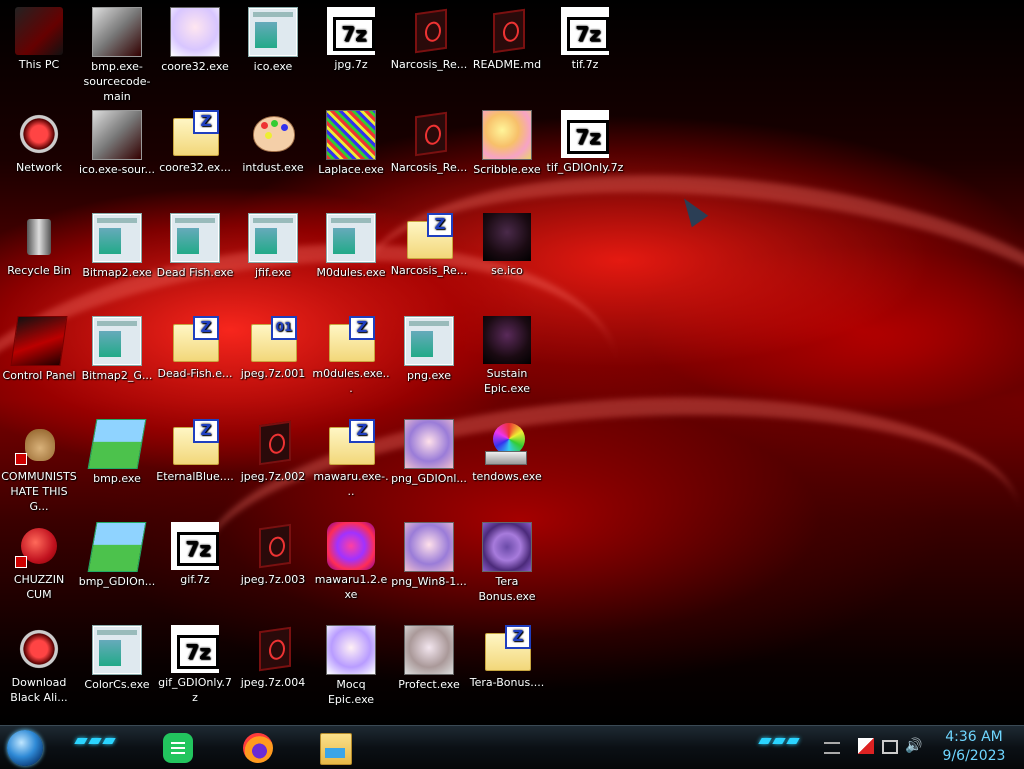  I want to click on desktop-icon-gif-gdi: 7z gif_GDIOnly.7z, so click(195, 661).